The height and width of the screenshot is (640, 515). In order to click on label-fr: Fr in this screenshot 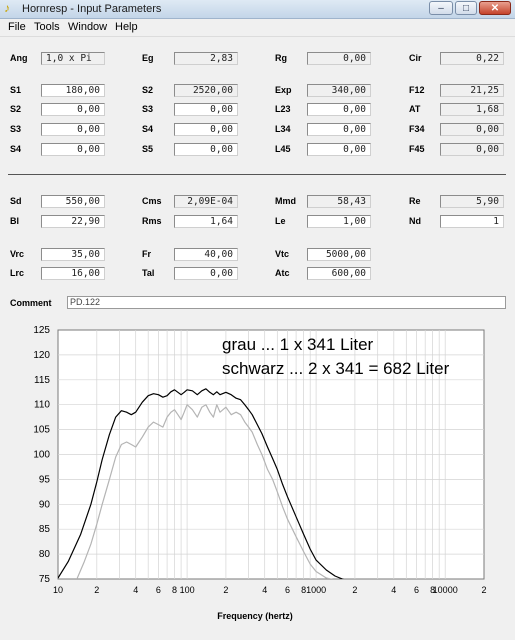, I will do `click(146, 254)`.